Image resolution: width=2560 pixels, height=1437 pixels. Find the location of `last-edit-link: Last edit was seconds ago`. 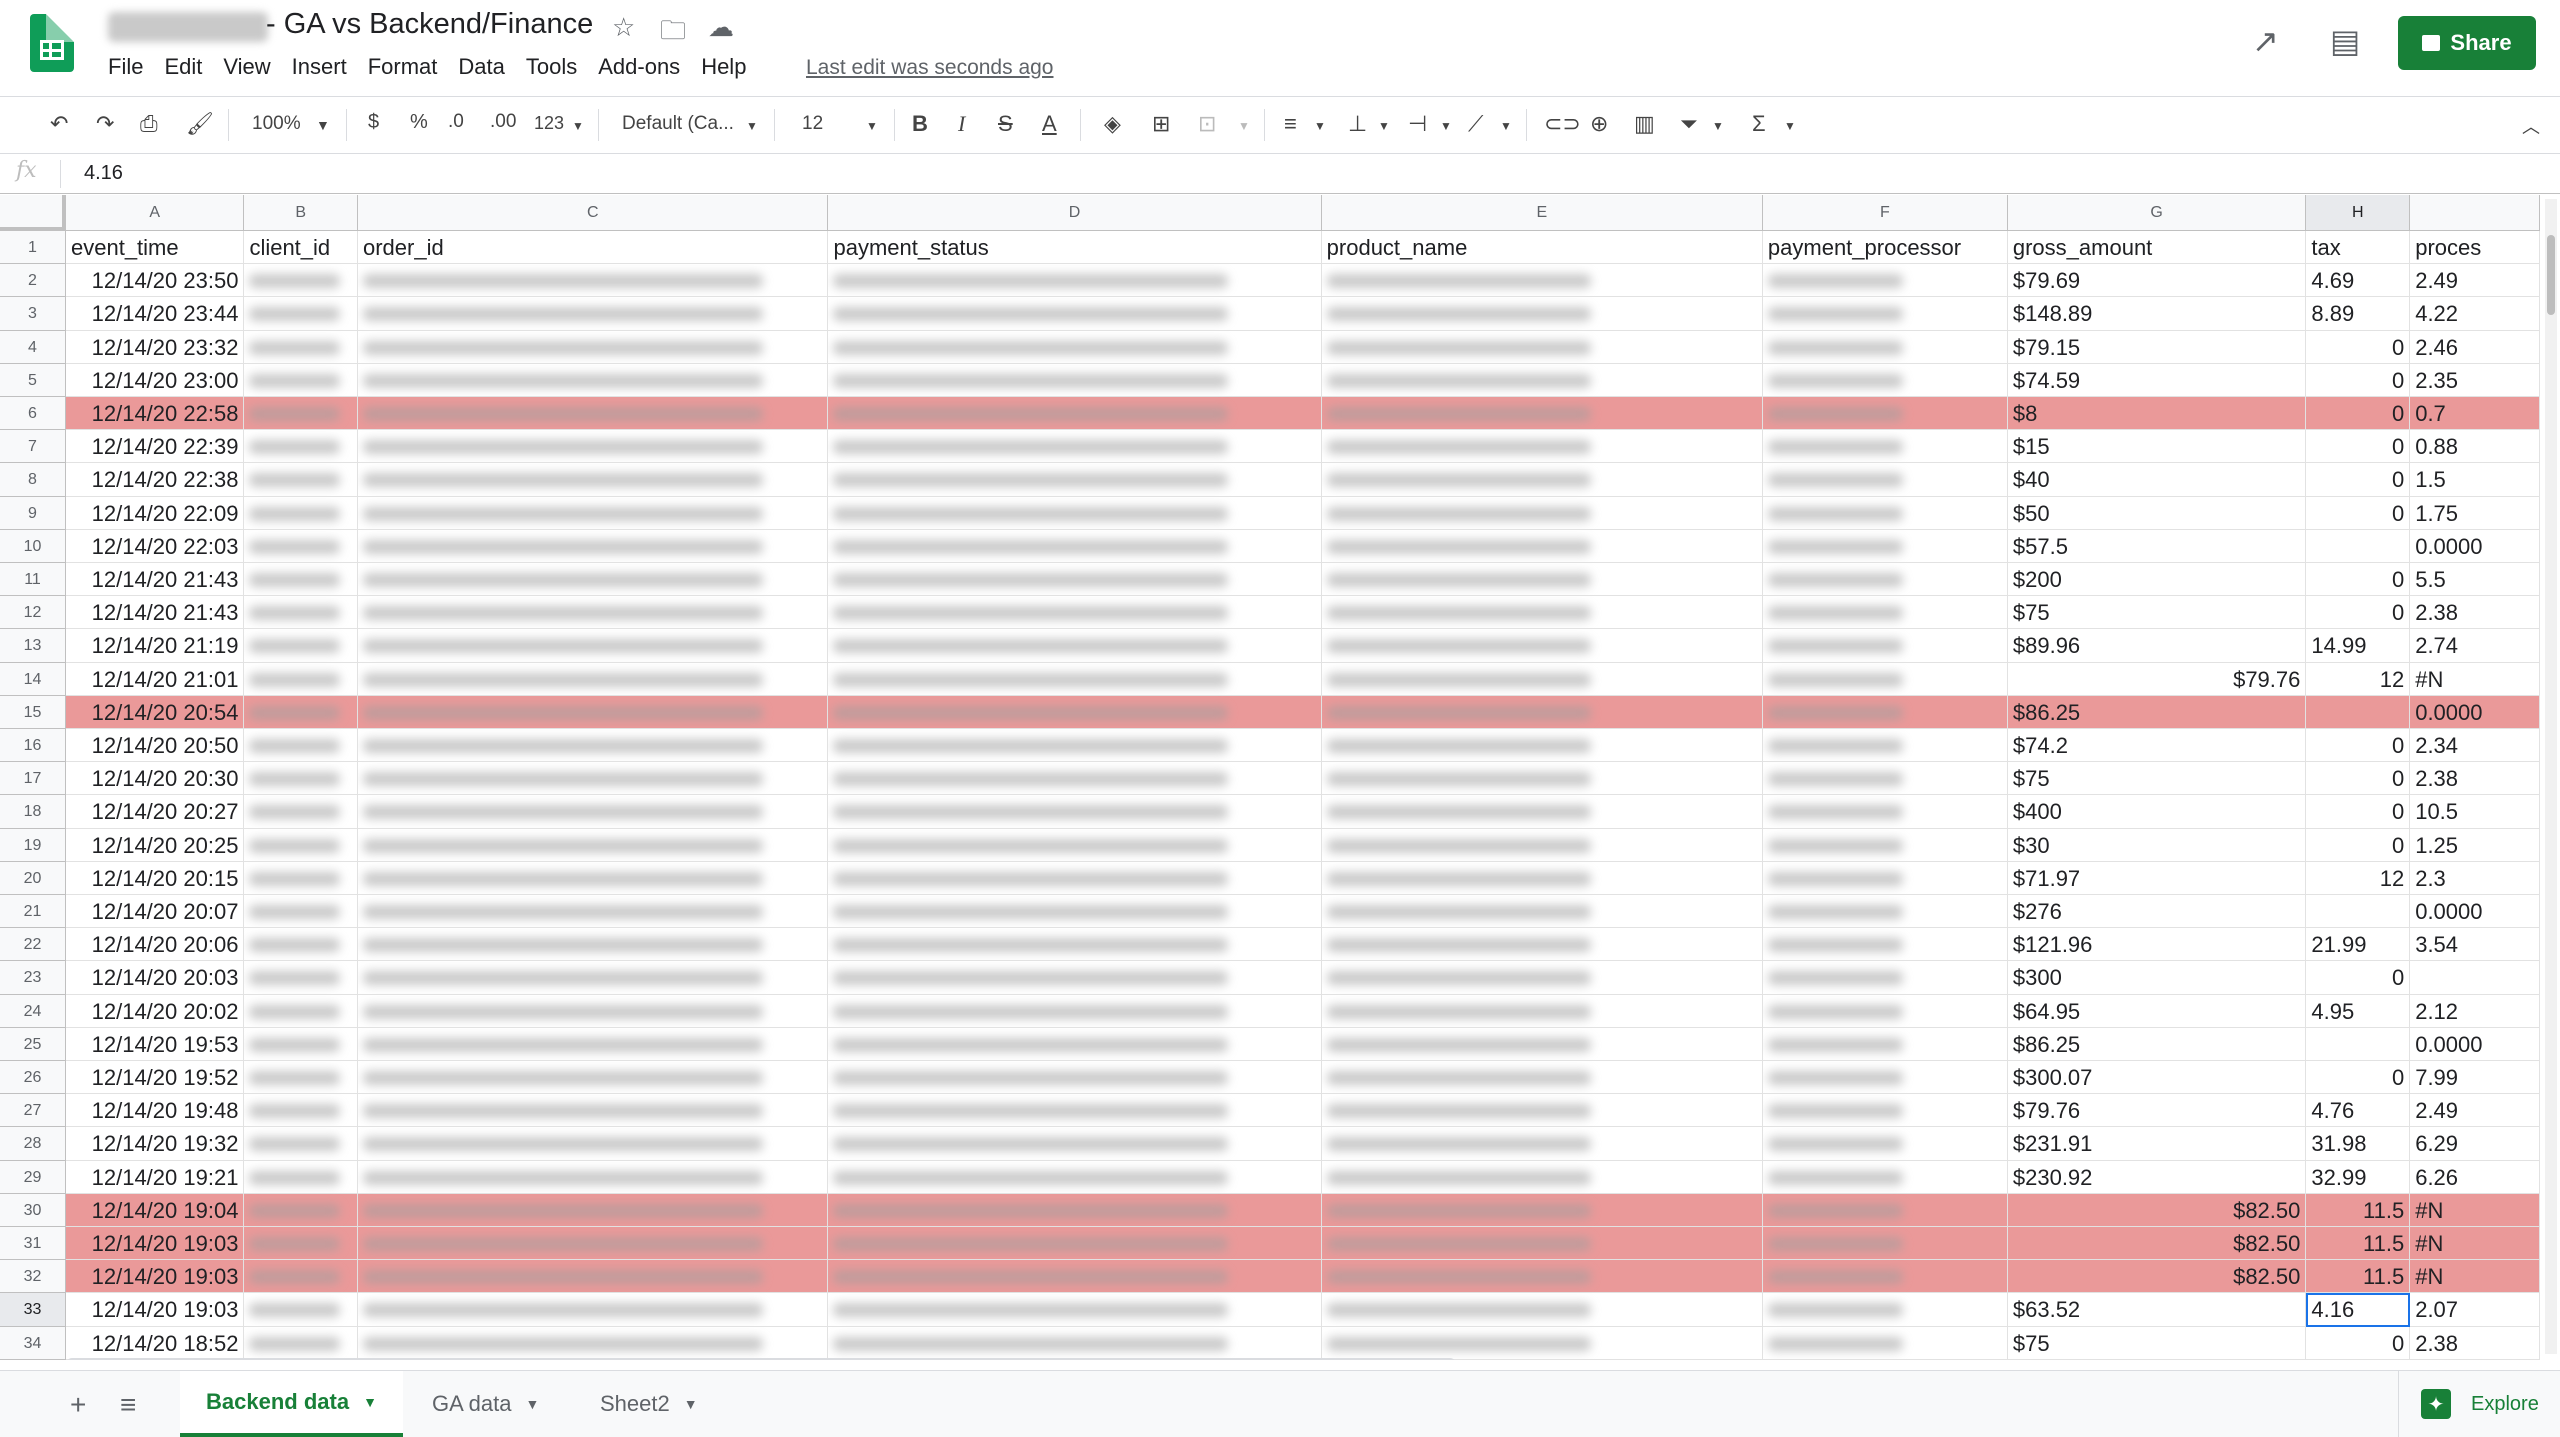

last-edit-link: Last edit was seconds ago is located at coordinates (930, 68).